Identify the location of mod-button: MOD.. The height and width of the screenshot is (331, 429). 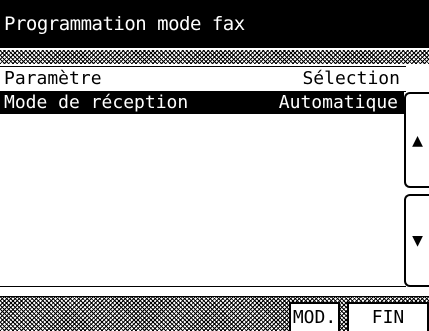
(314, 316).